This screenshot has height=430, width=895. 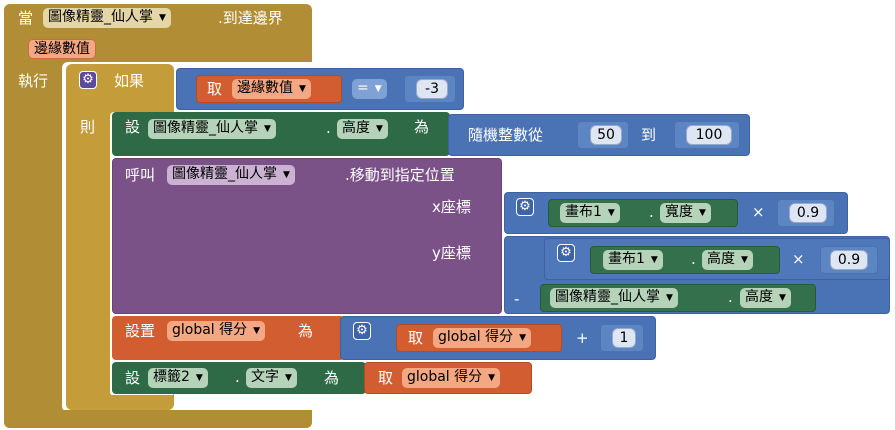 What do you see at coordinates (129, 81) in the screenshot?
I see `if-label: 如果` at bounding box center [129, 81].